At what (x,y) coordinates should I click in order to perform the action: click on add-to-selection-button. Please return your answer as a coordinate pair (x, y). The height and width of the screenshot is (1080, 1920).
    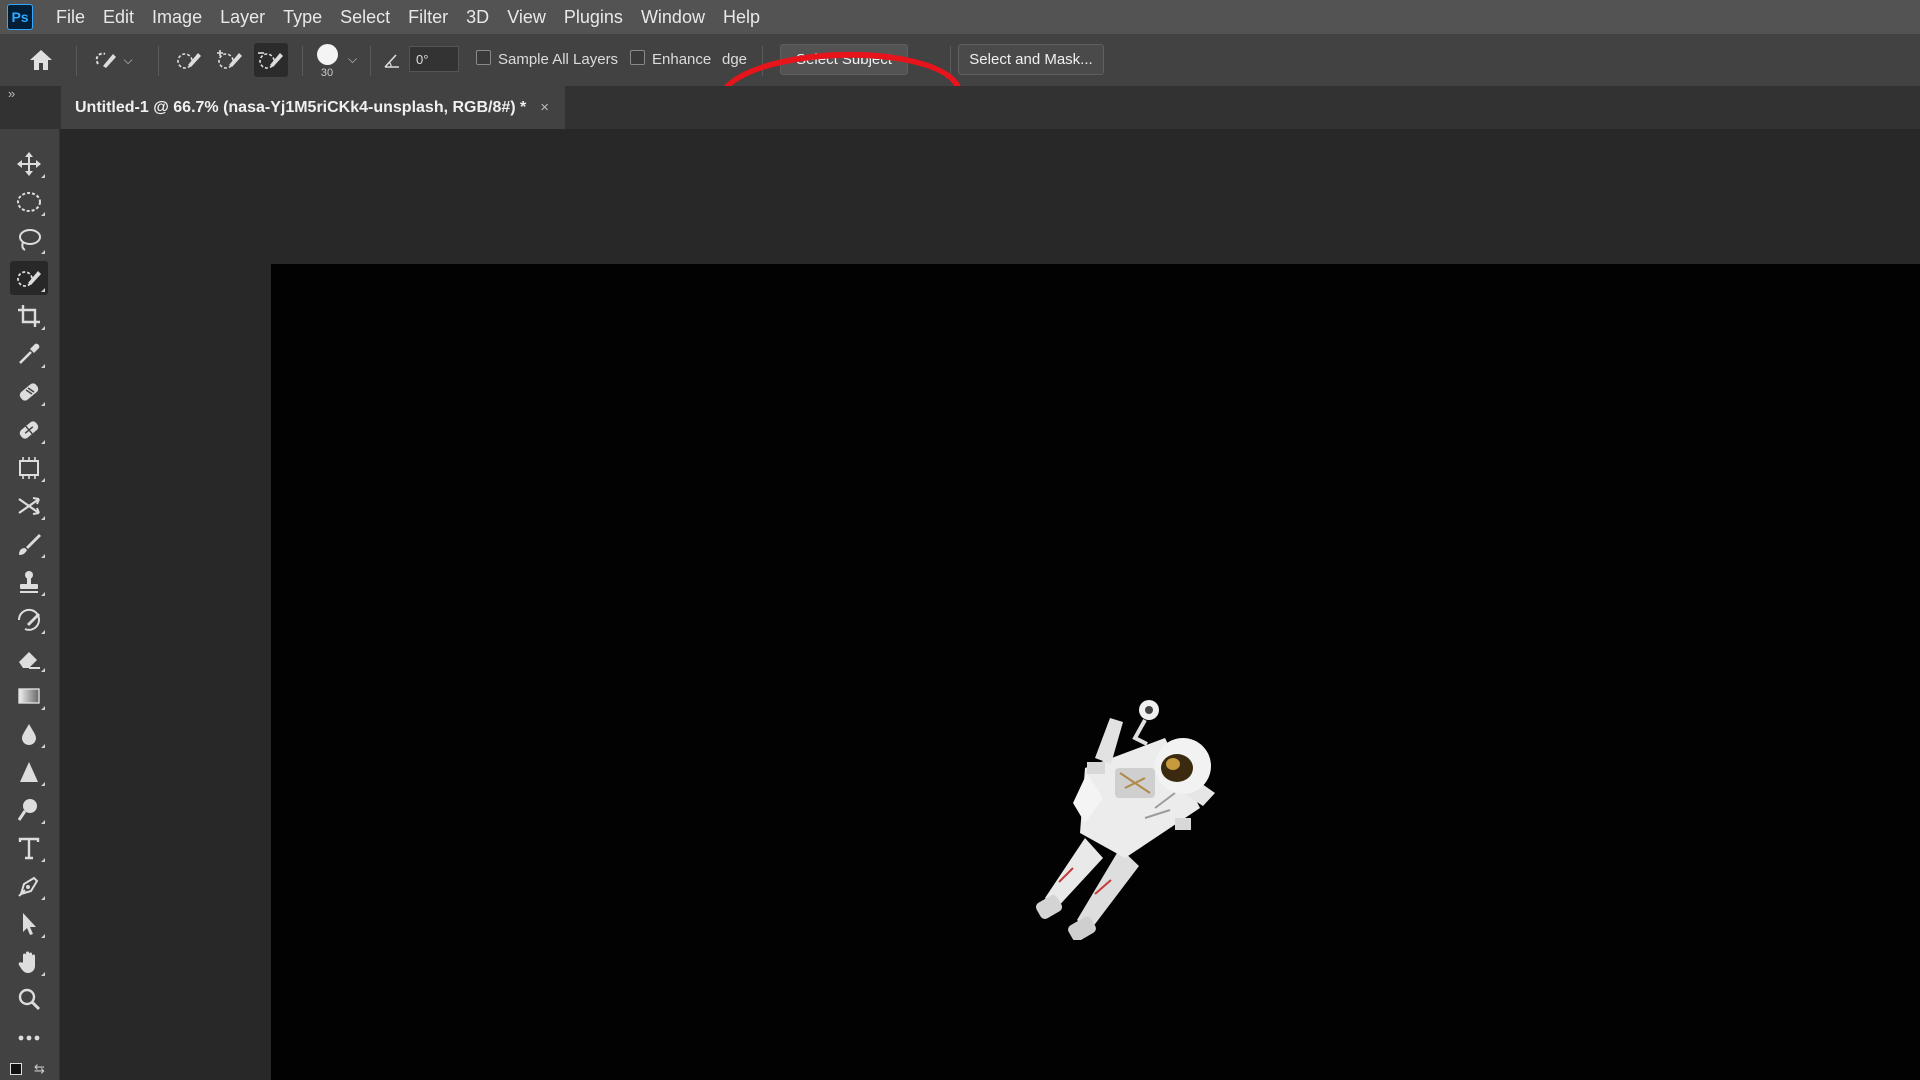
    Looking at the image, I should click on (230, 60).